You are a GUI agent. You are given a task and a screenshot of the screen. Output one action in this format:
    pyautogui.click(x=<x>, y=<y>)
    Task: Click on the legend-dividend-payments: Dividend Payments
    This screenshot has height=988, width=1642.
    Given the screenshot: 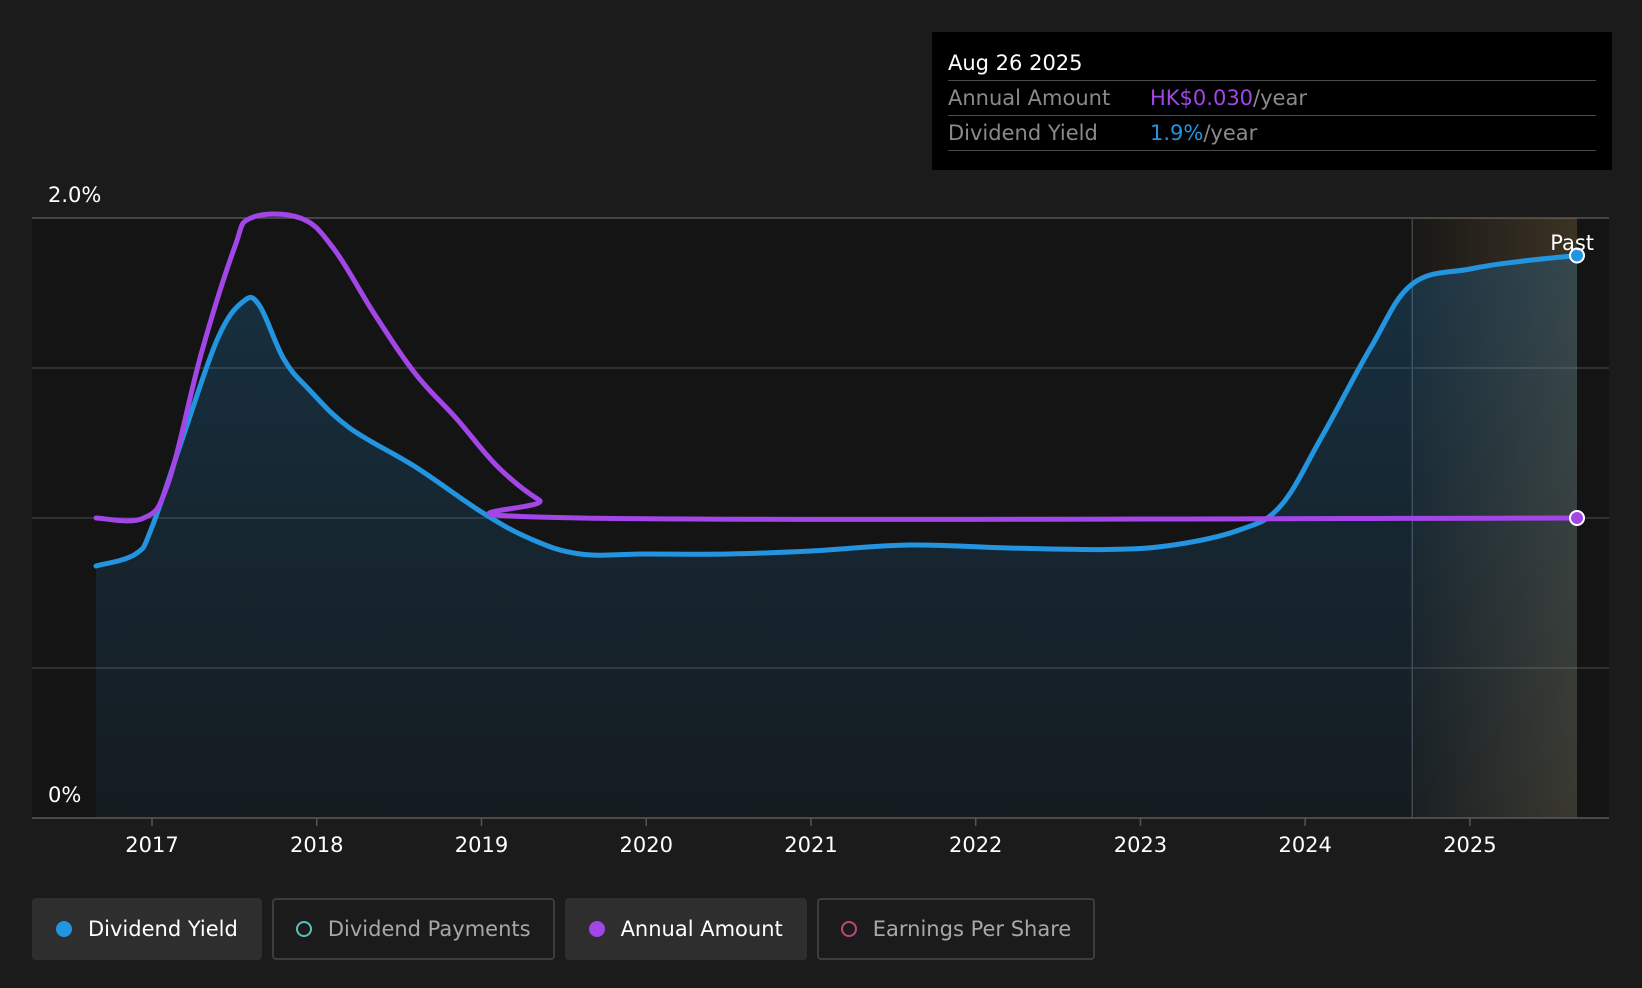 What is the action you would take?
    pyautogui.click(x=413, y=929)
    